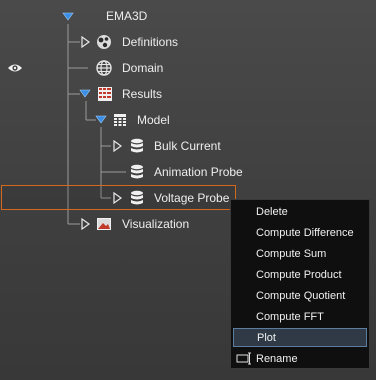  I want to click on menu-item-label: Rename, so click(277, 358).